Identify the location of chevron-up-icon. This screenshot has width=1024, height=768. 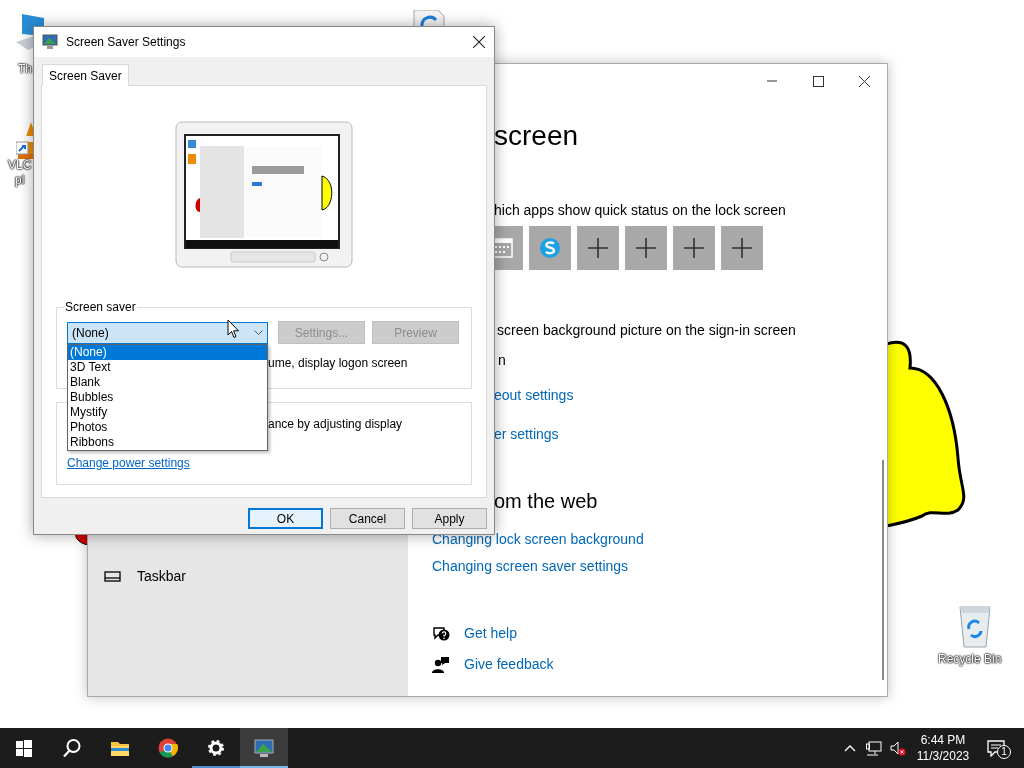
(850, 748).